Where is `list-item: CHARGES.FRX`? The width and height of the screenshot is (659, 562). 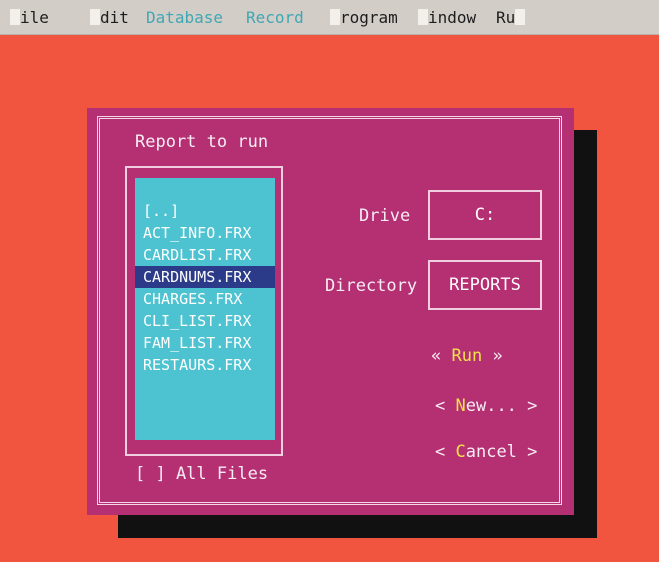 list-item: CHARGES.FRX is located at coordinates (205, 299).